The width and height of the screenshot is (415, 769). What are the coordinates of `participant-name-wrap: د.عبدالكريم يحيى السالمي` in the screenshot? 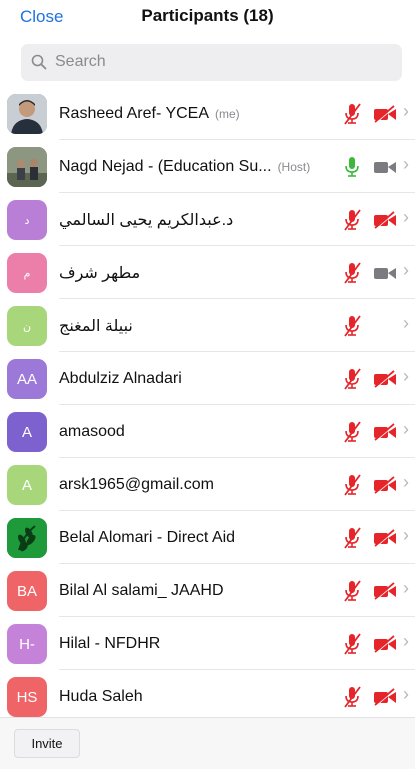 It's located at (196, 219).